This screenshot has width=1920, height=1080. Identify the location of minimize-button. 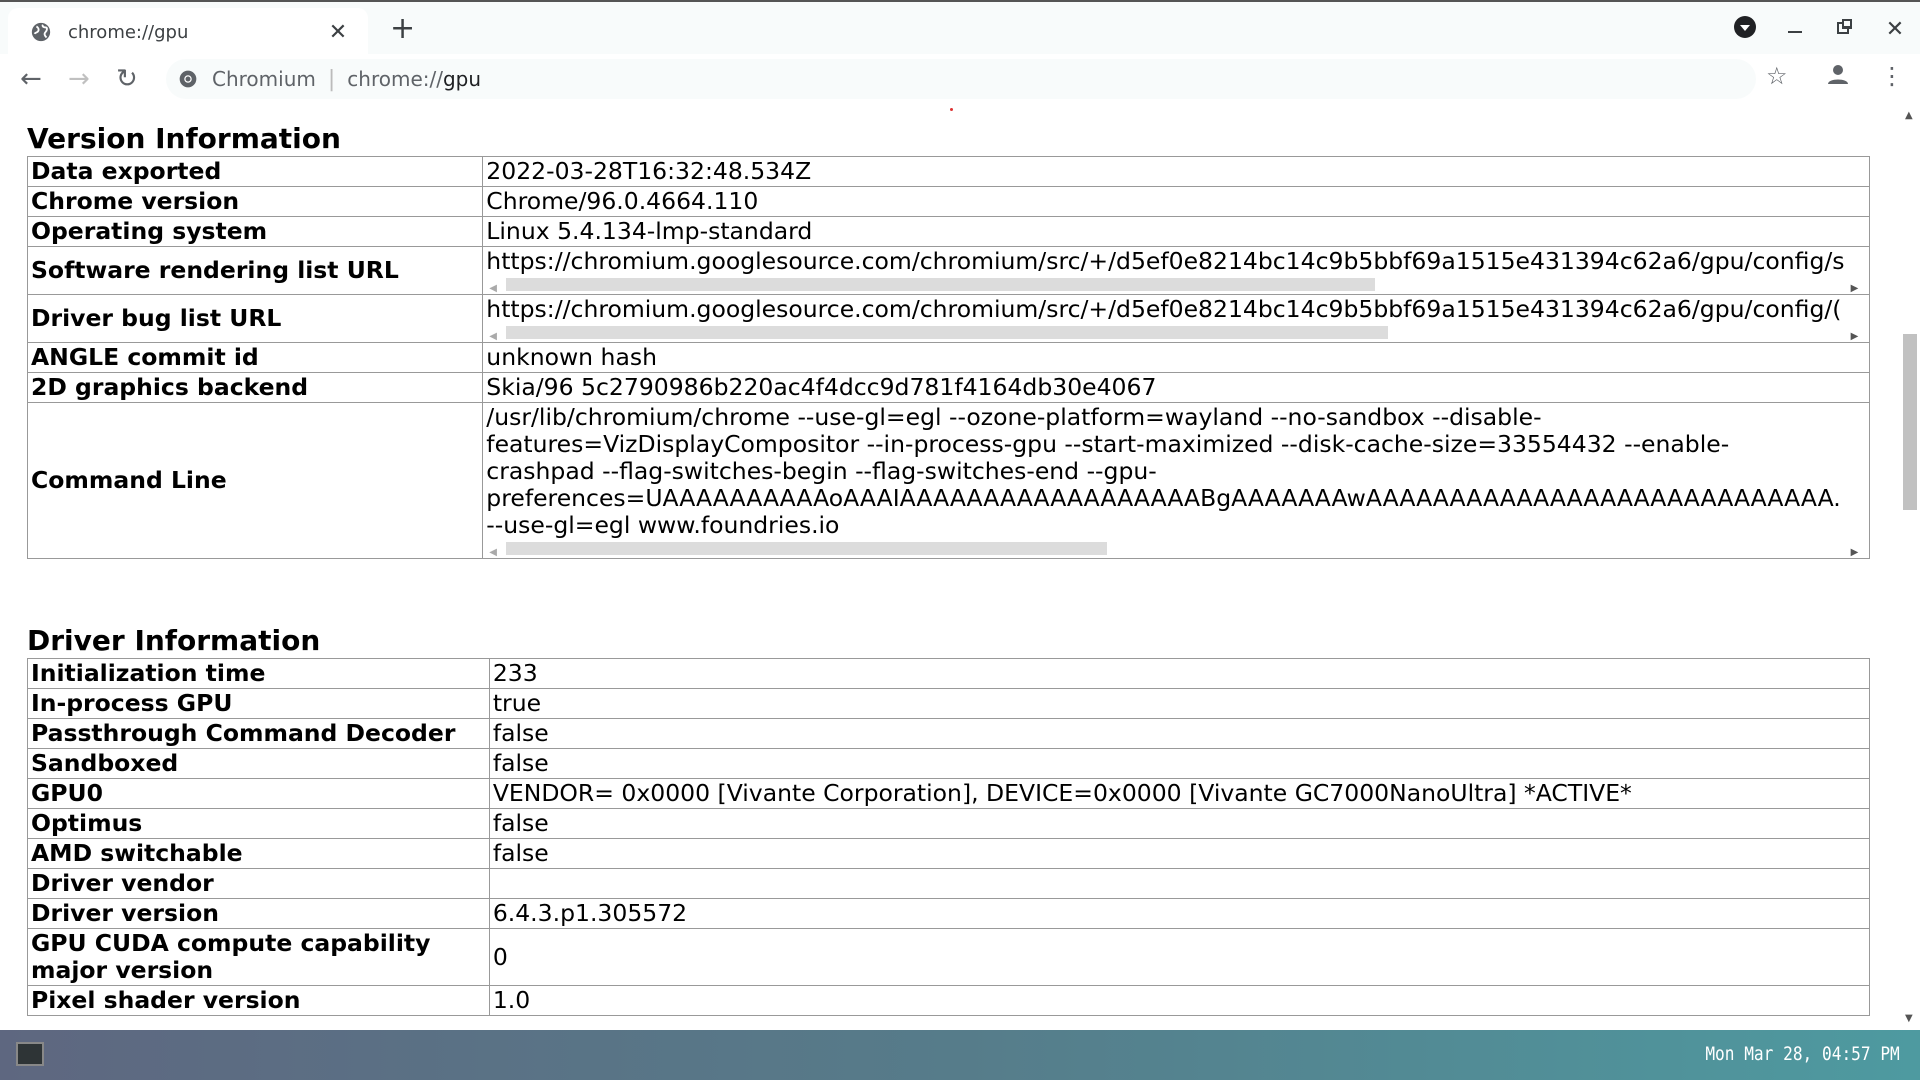
(1795, 29).